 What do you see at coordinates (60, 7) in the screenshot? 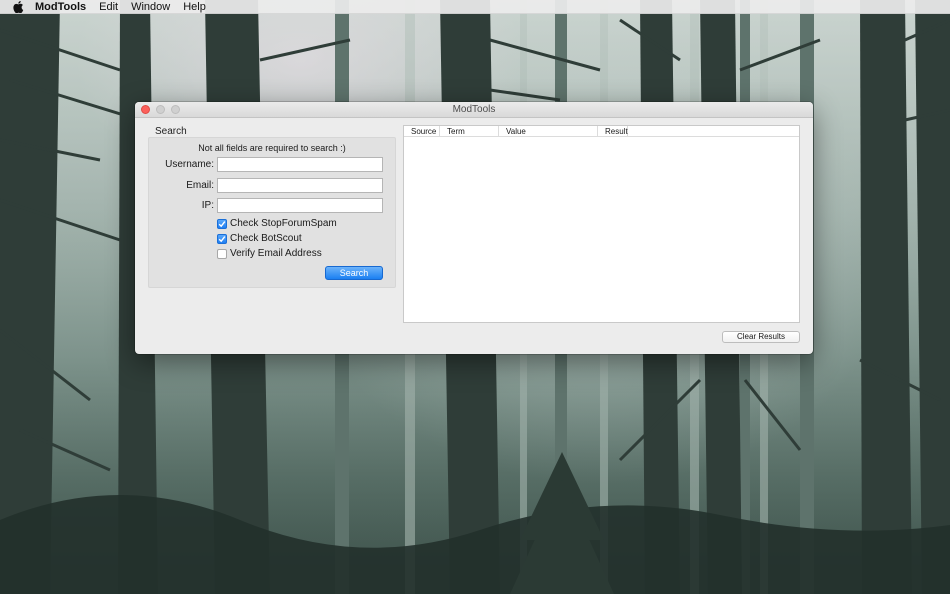
I see `menu-app-name: ModTools` at bounding box center [60, 7].